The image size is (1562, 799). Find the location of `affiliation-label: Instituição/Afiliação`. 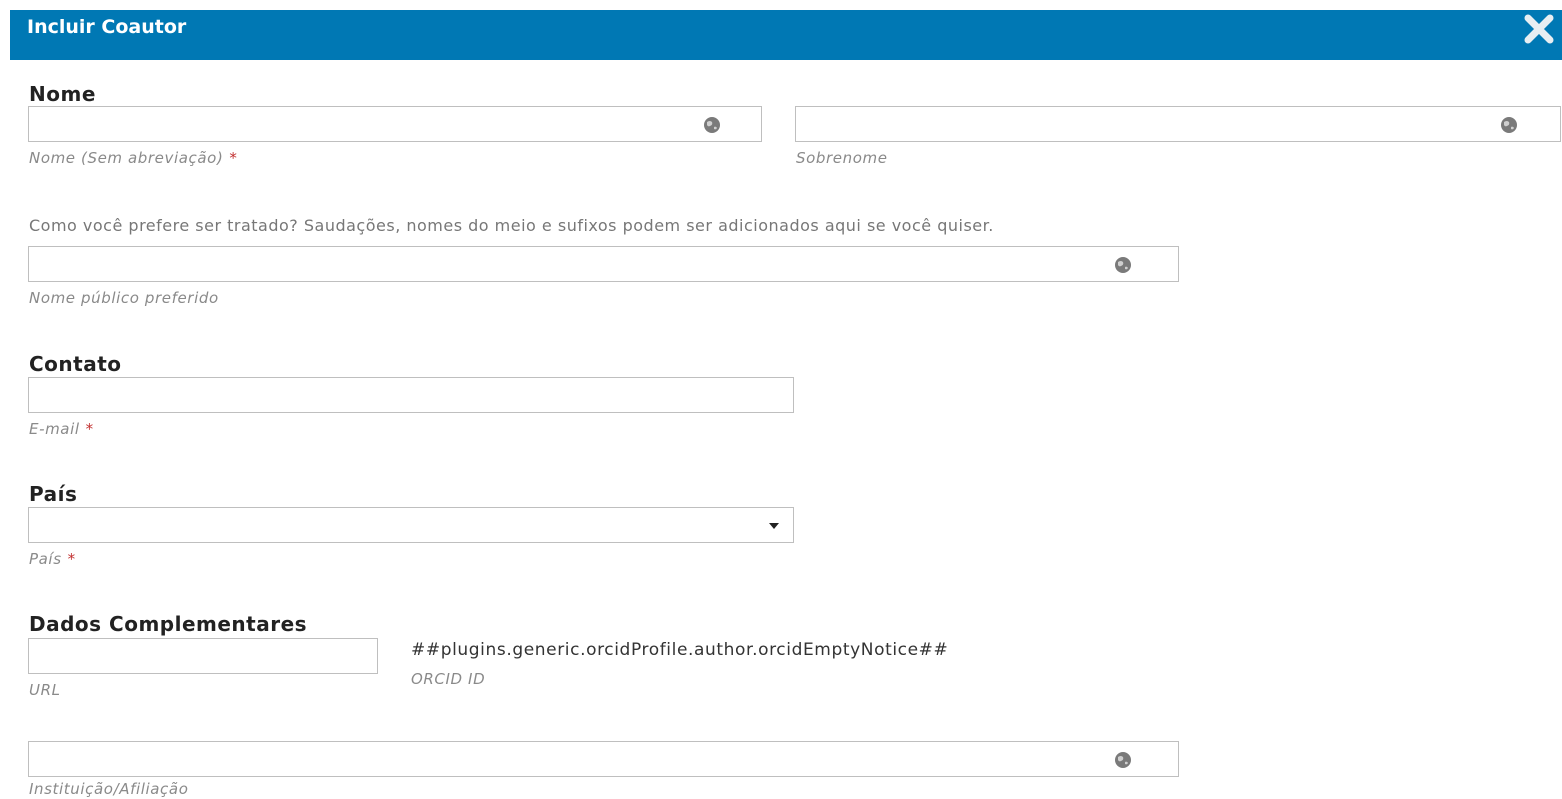

affiliation-label: Instituição/Afiliação is located at coordinates (109, 789).